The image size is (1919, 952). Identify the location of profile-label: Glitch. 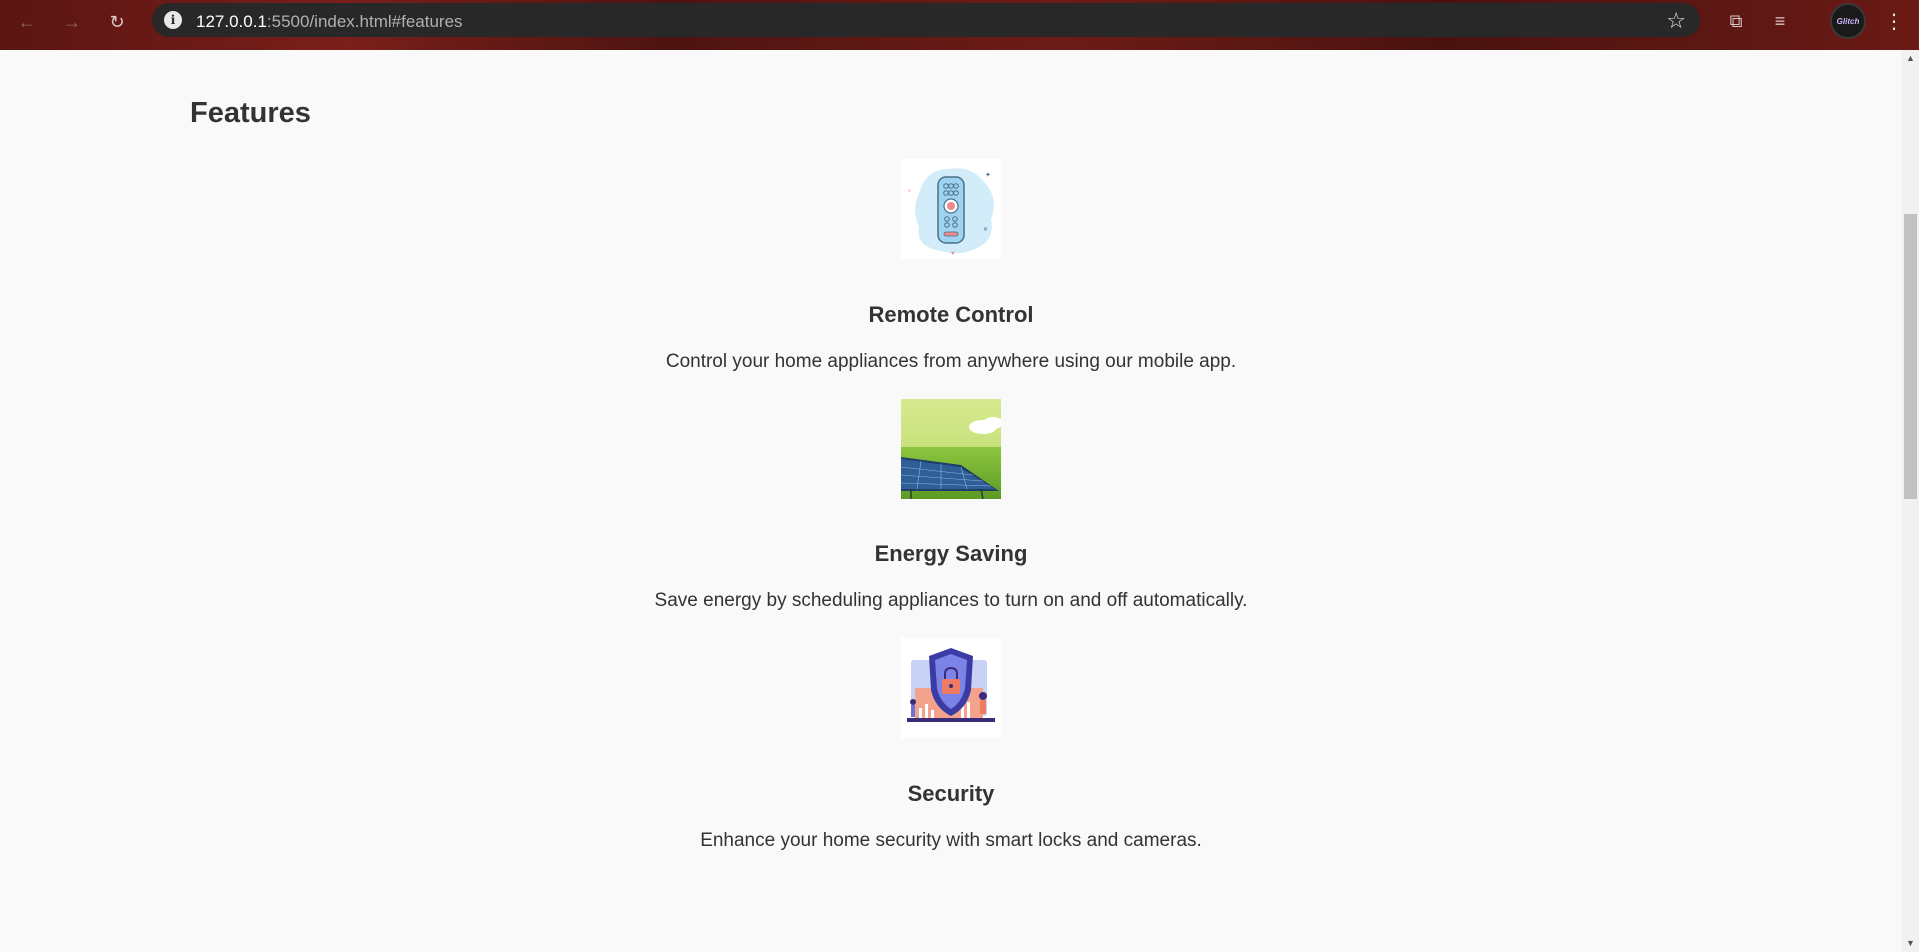
(1848, 21).